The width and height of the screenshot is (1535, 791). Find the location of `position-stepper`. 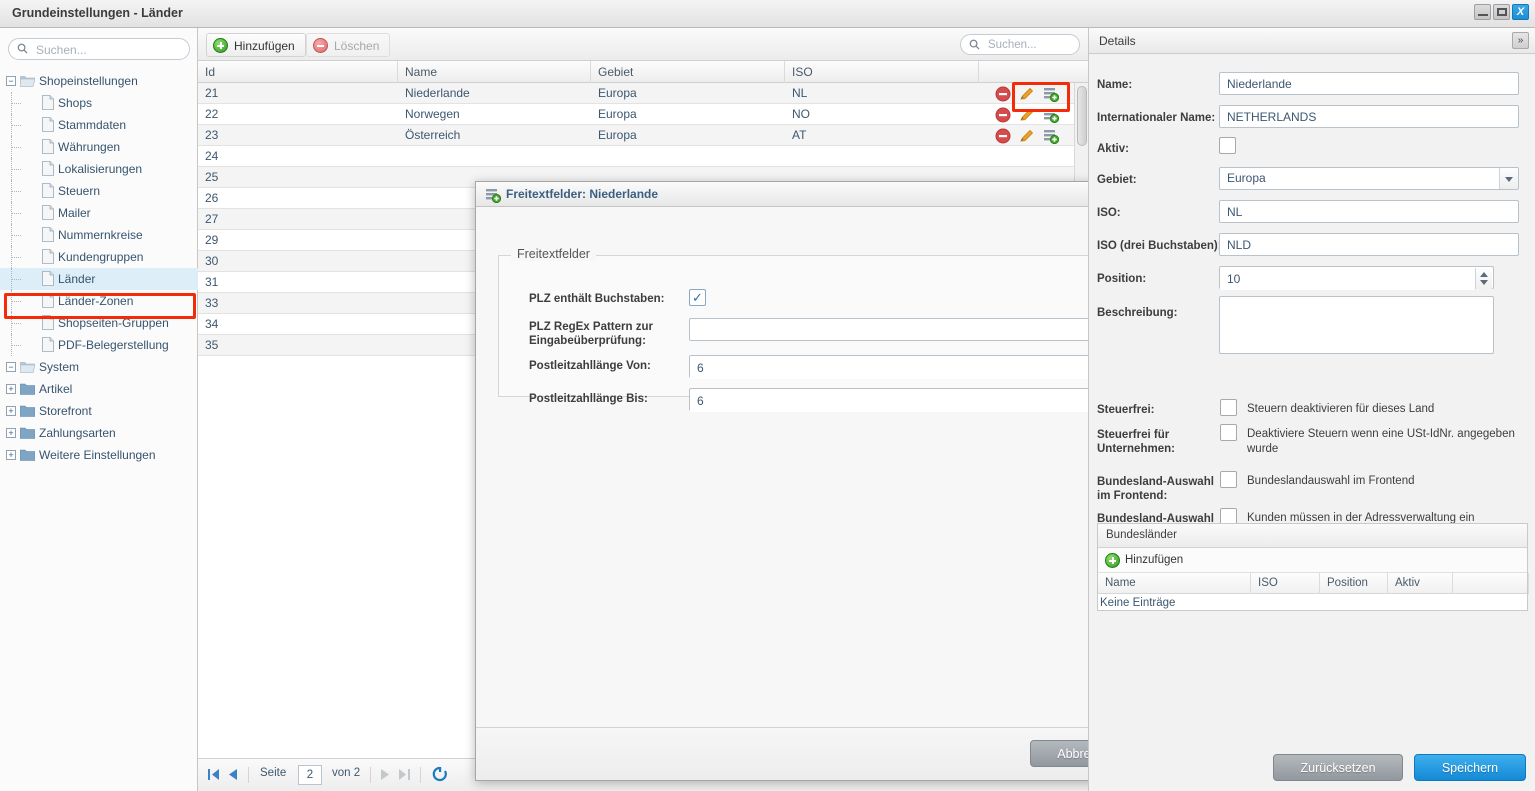

position-stepper is located at coordinates (1483, 278).